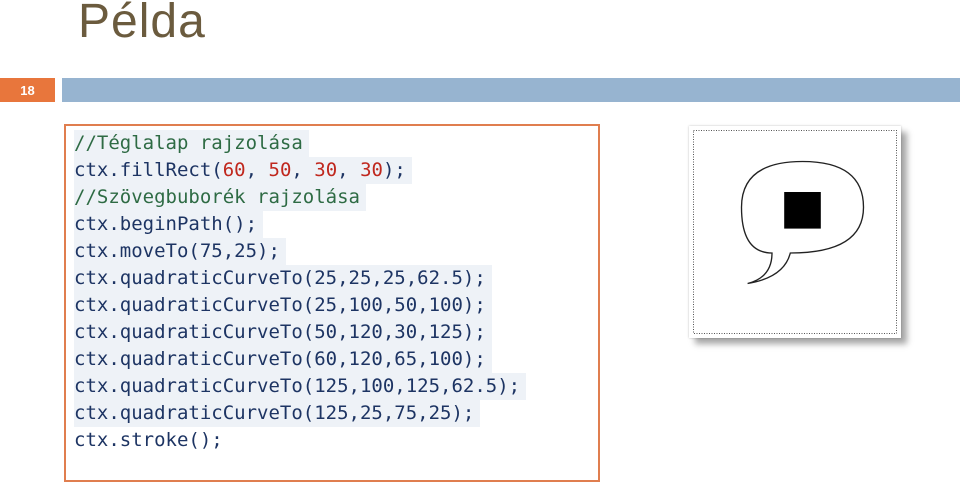  I want to click on slide-number-badge: 18, so click(27, 90).